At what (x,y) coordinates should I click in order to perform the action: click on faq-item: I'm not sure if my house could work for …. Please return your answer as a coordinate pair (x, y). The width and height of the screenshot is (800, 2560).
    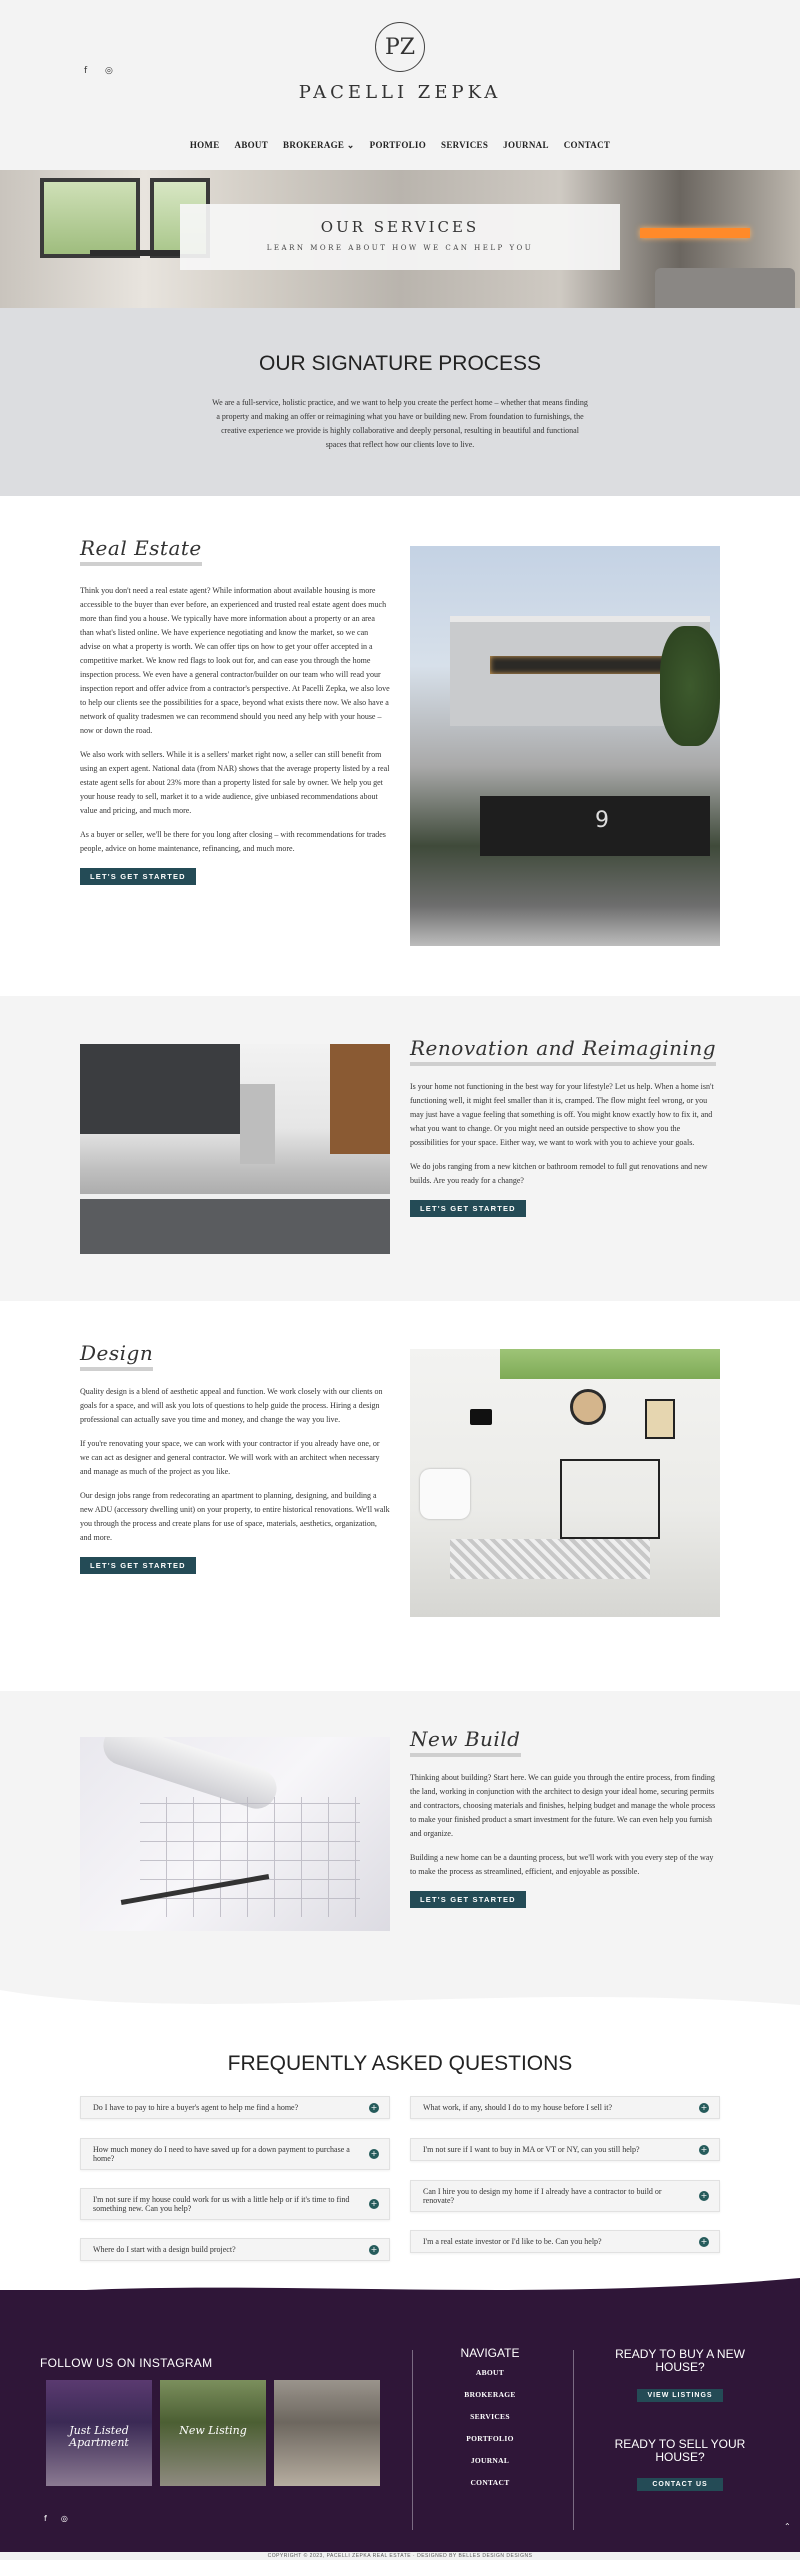
    Looking at the image, I should click on (235, 2204).